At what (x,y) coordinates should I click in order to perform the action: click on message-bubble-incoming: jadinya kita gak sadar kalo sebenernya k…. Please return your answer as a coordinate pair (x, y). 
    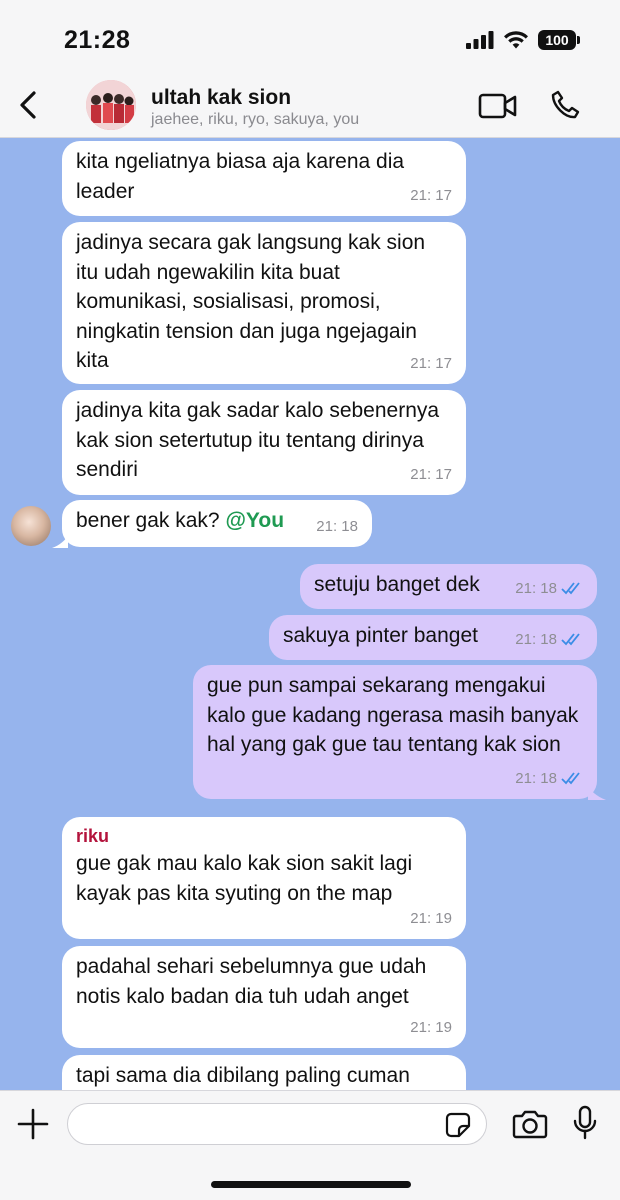
    Looking at the image, I should click on (264, 442).